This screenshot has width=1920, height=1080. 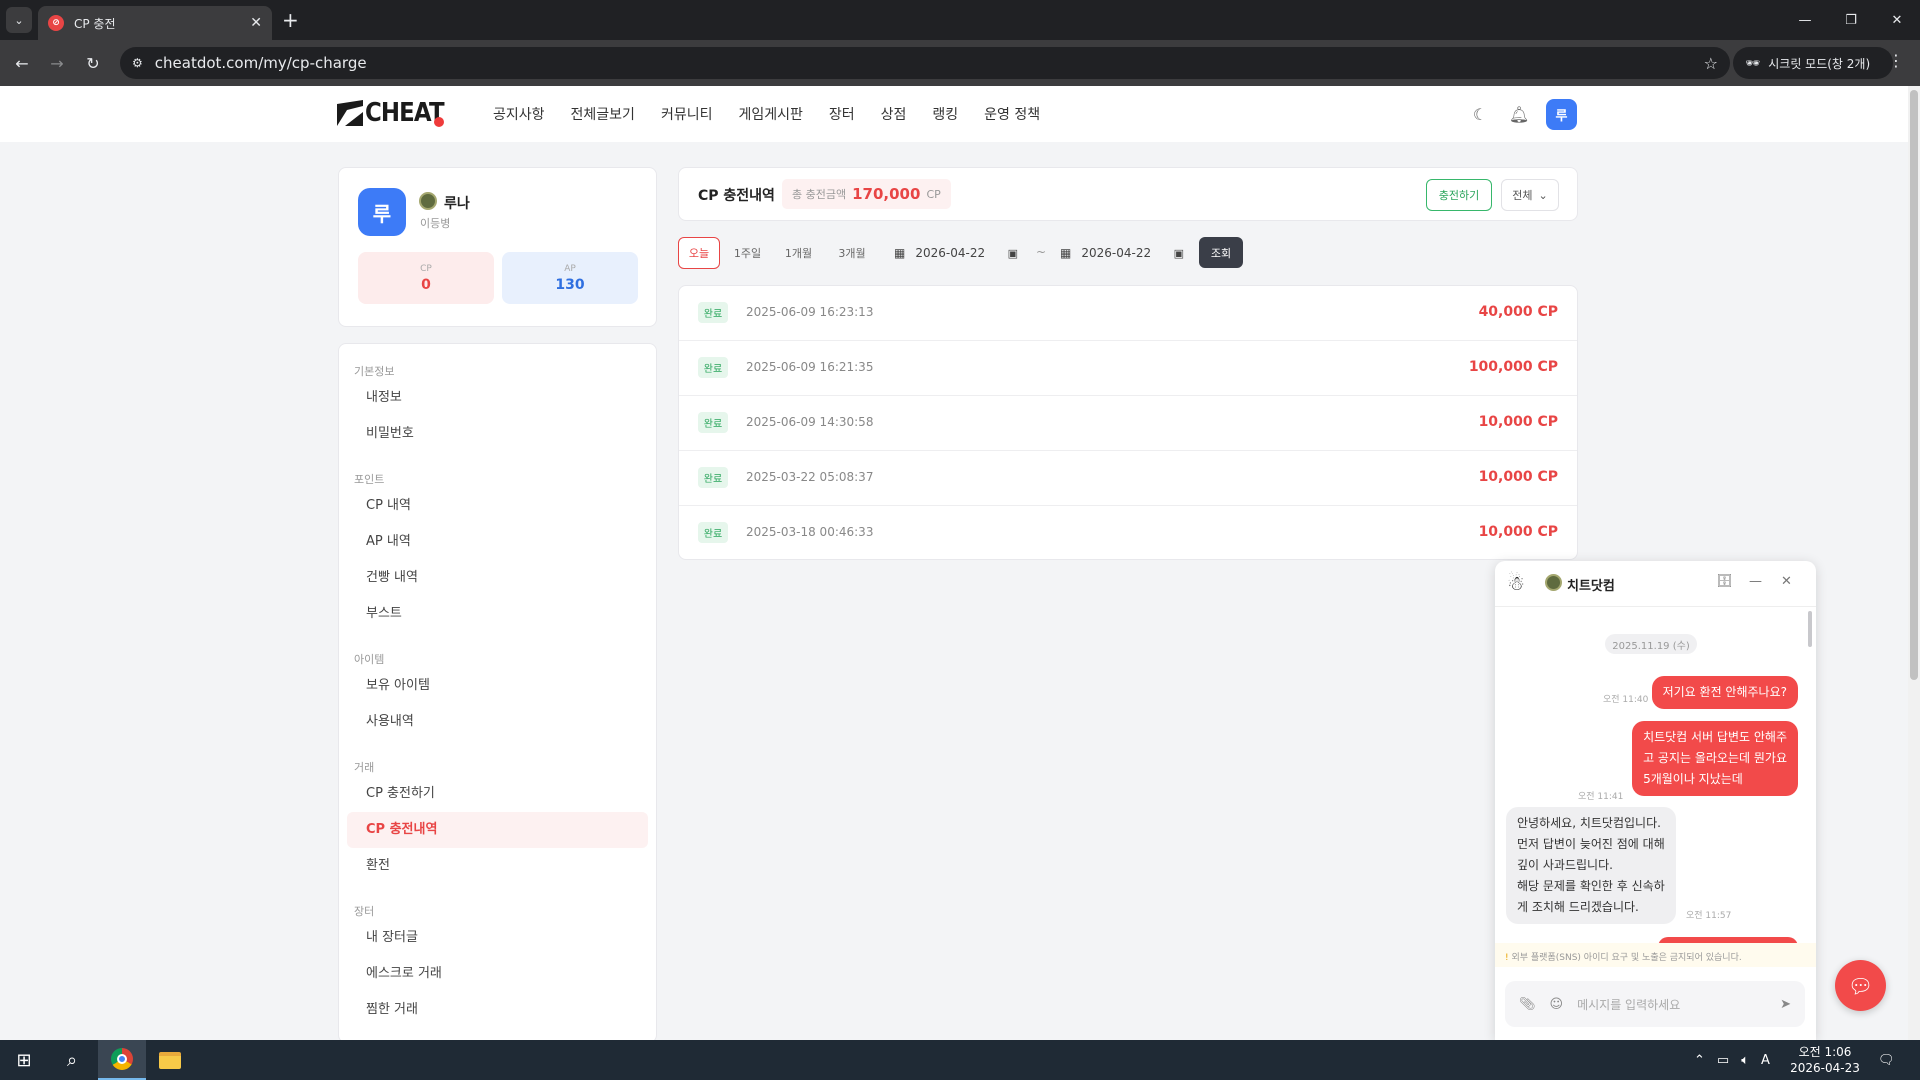 What do you see at coordinates (497, 866) in the screenshot?
I see `menu-item-exchange: 환전` at bounding box center [497, 866].